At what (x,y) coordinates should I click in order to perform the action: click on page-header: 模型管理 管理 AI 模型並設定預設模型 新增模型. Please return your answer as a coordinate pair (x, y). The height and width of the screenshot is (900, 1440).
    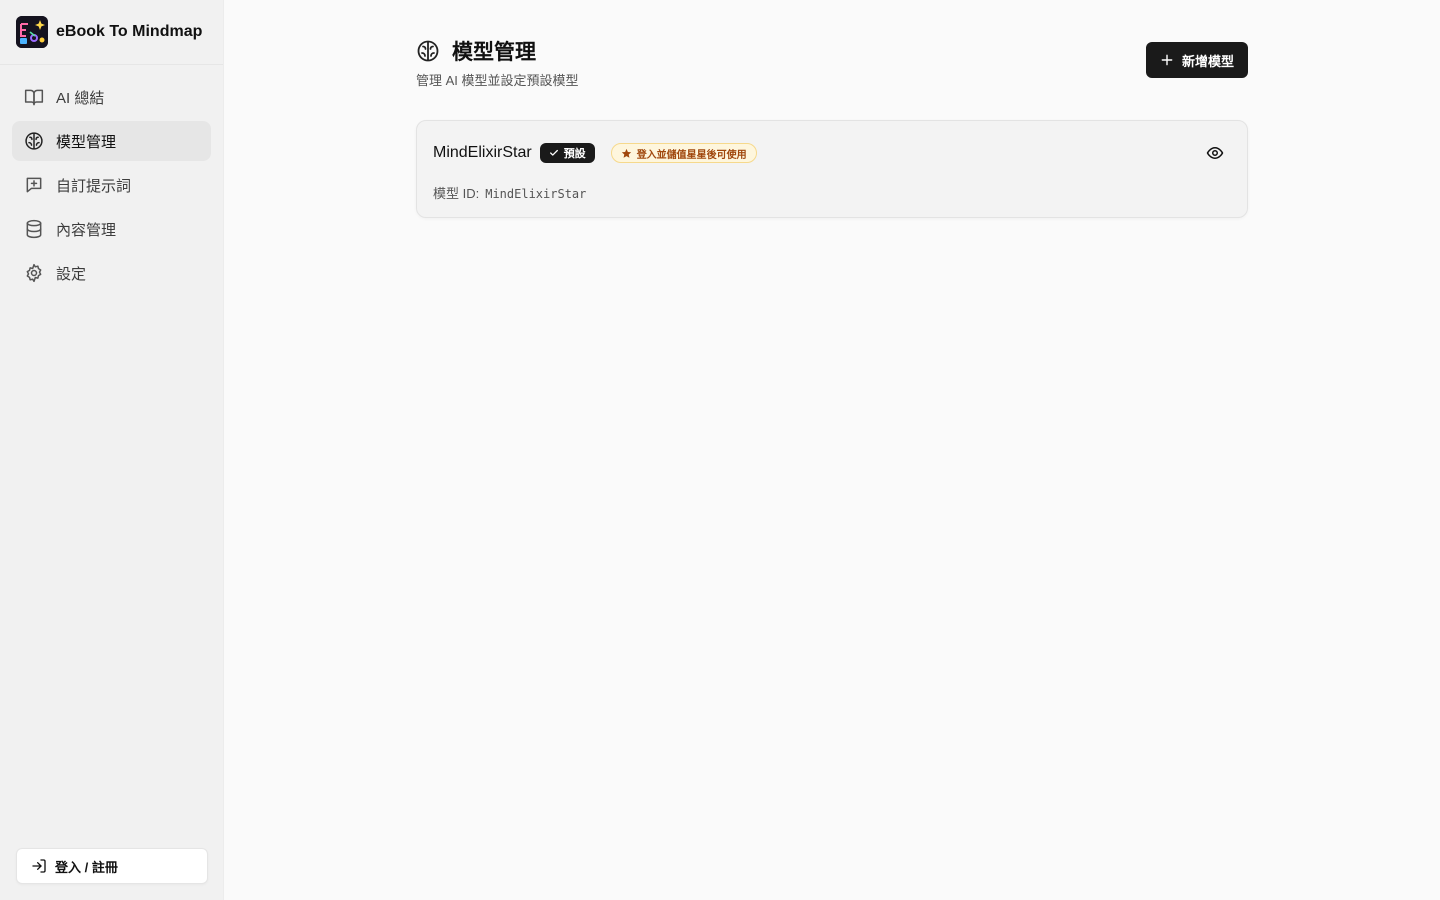
    Looking at the image, I should click on (832, 60).